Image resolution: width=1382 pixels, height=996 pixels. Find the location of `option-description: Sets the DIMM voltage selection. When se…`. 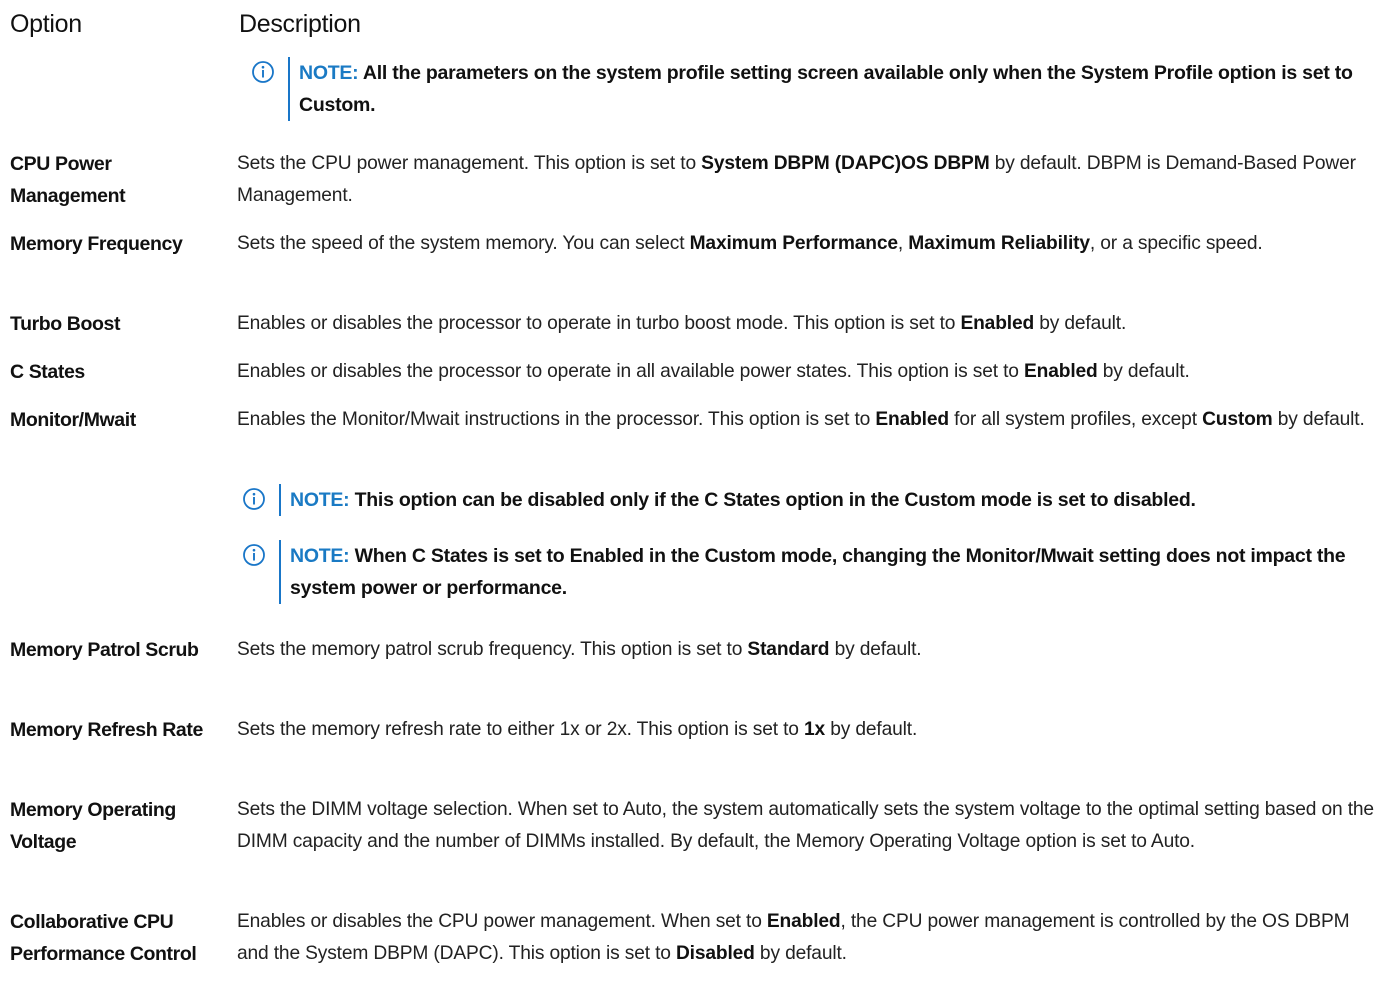

option-description: Sets the DIMM voltage selection. When se… is located at coordinates (809, 826).